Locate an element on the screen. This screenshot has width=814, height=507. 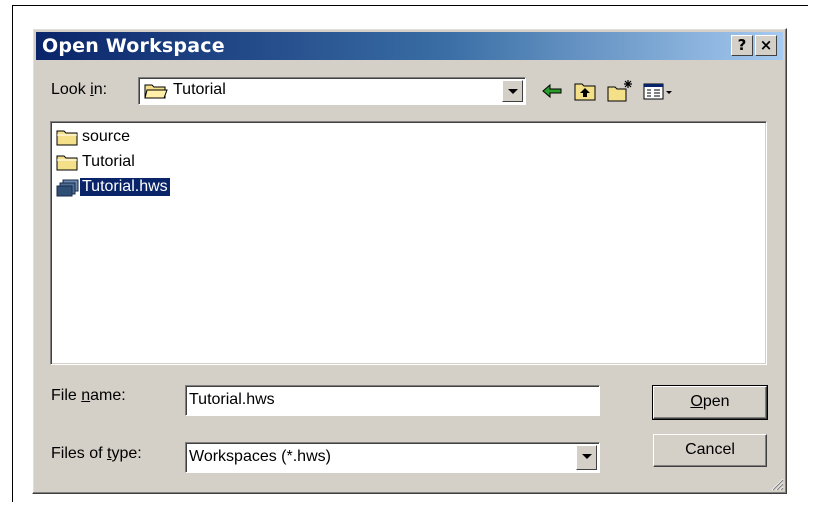
file-name-label: File name: is located at coordinates (88, 395).